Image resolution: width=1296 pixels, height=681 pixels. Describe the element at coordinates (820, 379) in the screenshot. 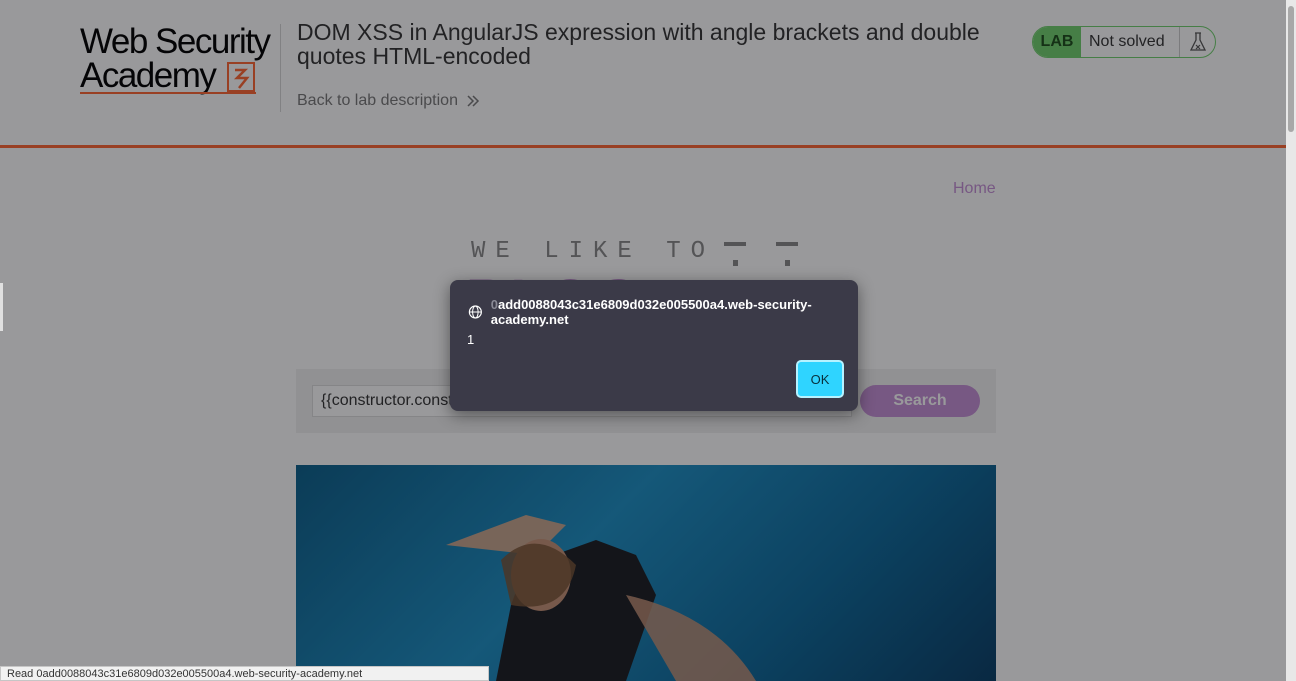

I see `ok-button: OK` at that location.